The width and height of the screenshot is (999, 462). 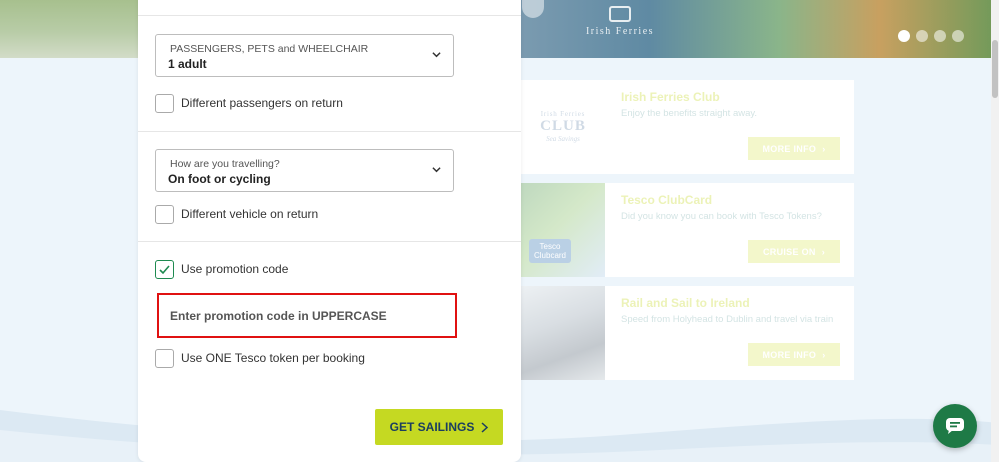 I want to click on card-description: Enjoy the benefits straight away., so click(x=689, y=113).